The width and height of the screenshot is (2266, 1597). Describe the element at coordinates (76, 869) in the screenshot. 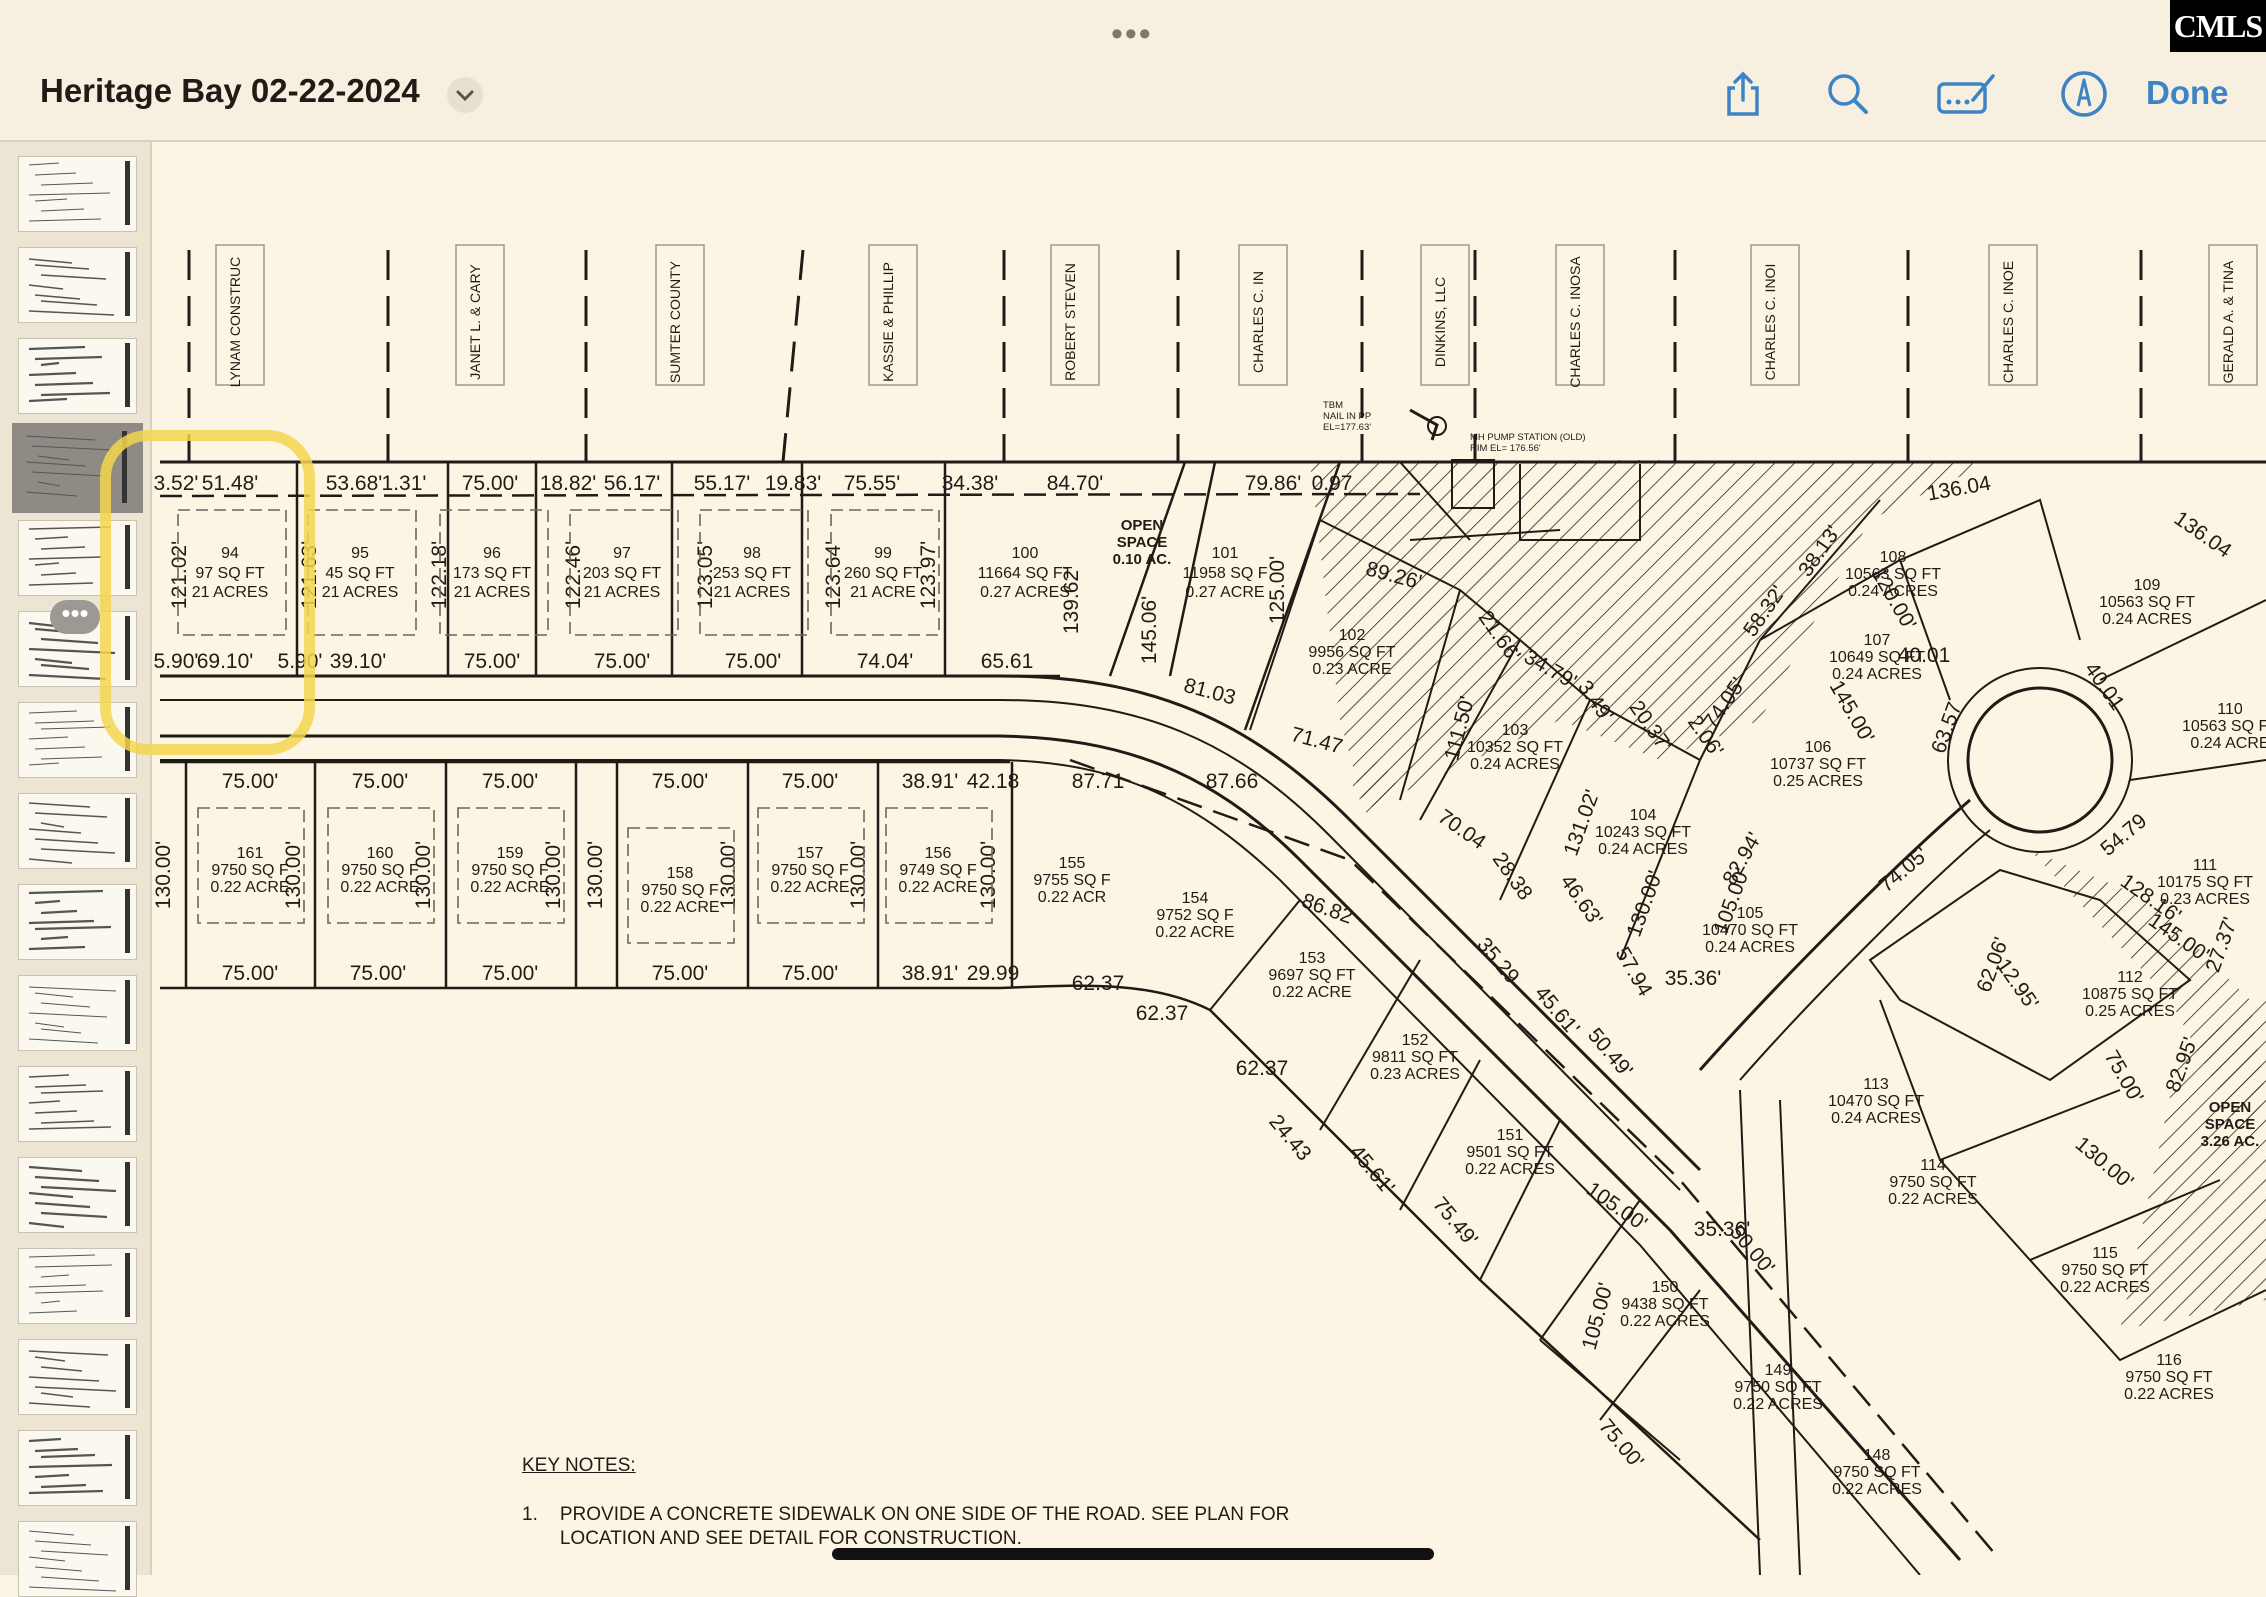

I see `page-thumbnail-sidebar: •••` at that location.